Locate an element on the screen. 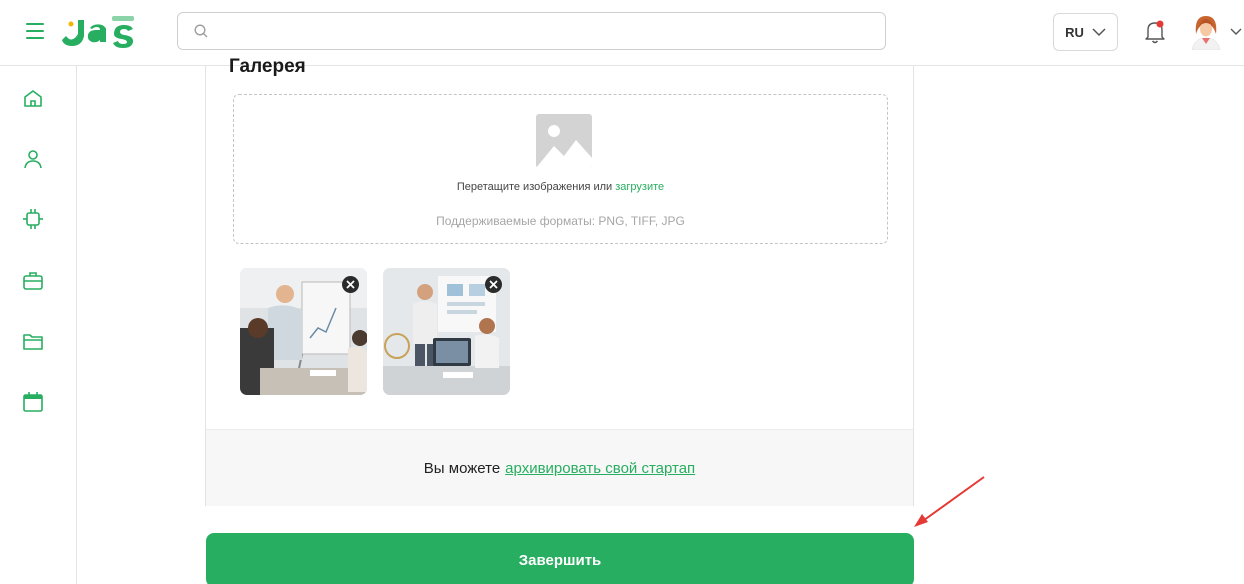  user-icon is located at coordinates (33, 159).